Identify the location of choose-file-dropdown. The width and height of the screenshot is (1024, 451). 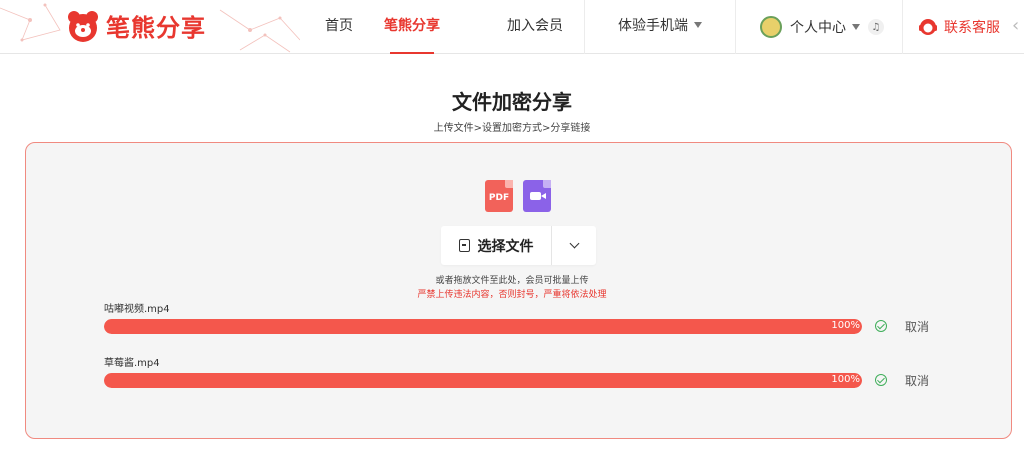
(574, 245).